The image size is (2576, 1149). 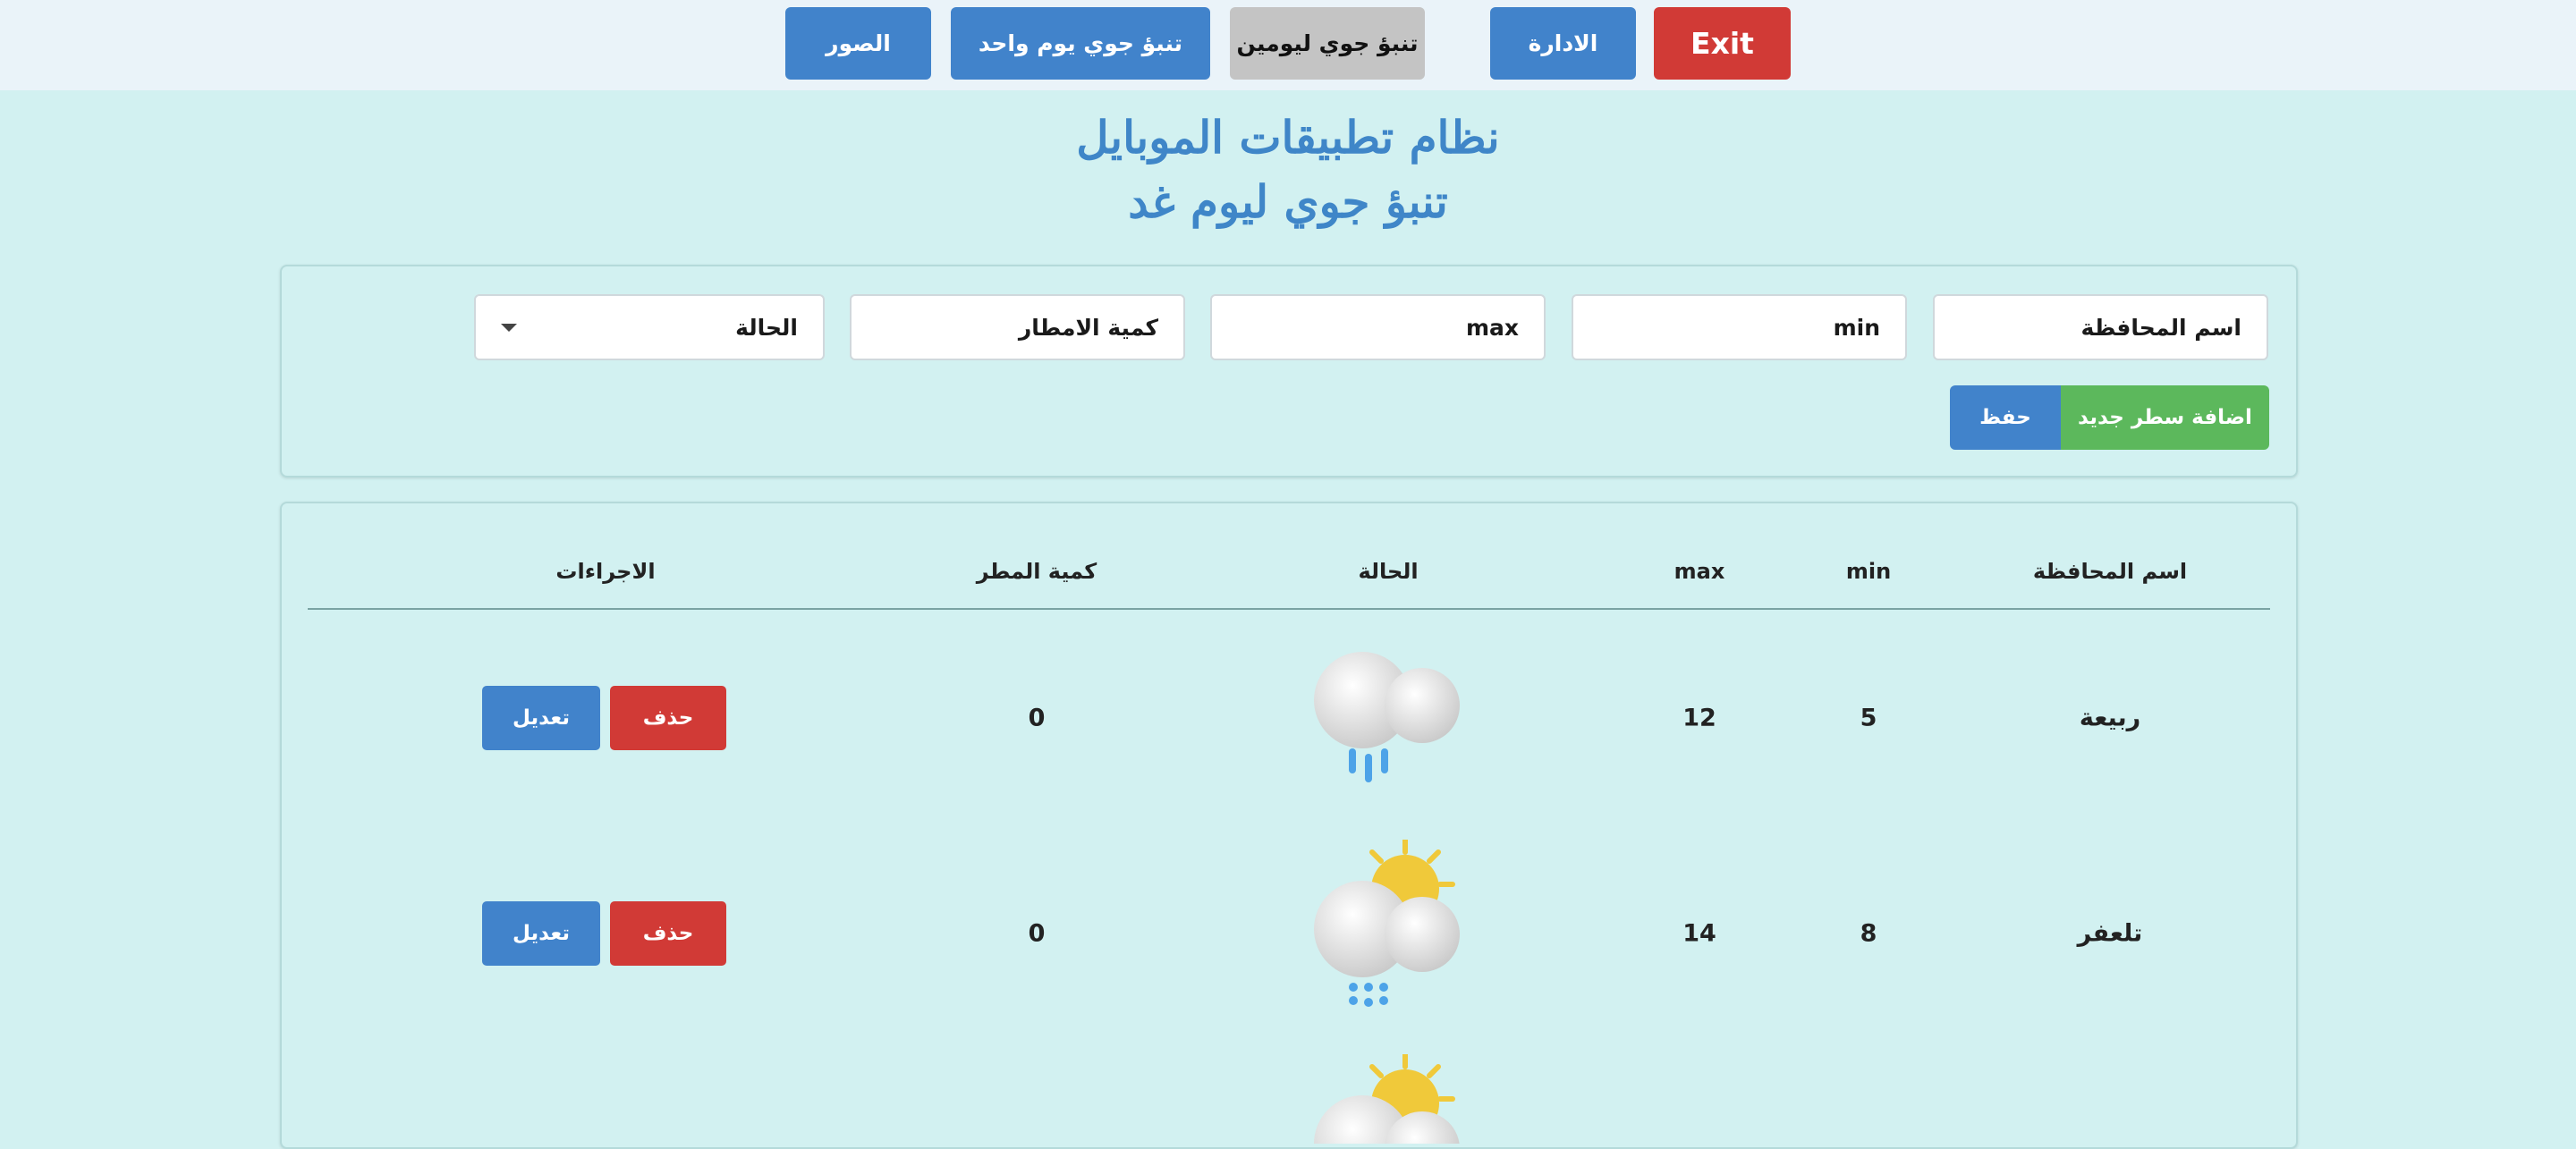 I want to click on status-select-value: الحالة, so click(x=766, y=327).